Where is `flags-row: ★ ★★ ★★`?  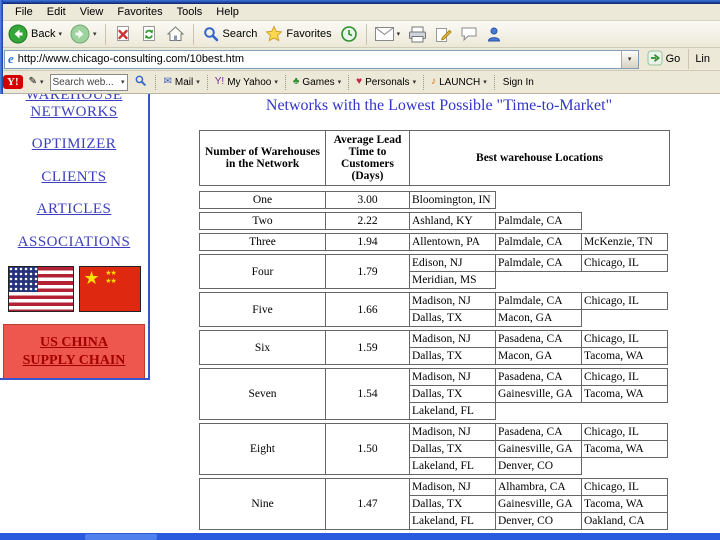 flags-row: ★ ★★ ★★ is located at coordinates (74, 289).